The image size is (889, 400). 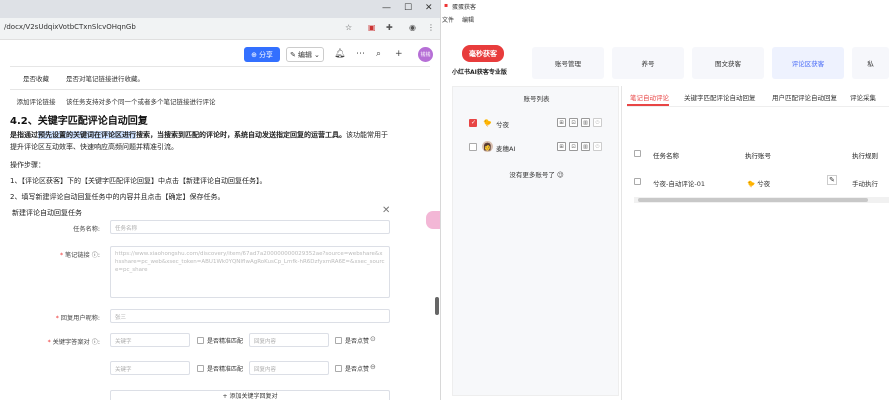 I want to click on keyword-label: * 关键字答案对 ⓘ:, so click(x=73, y=342).